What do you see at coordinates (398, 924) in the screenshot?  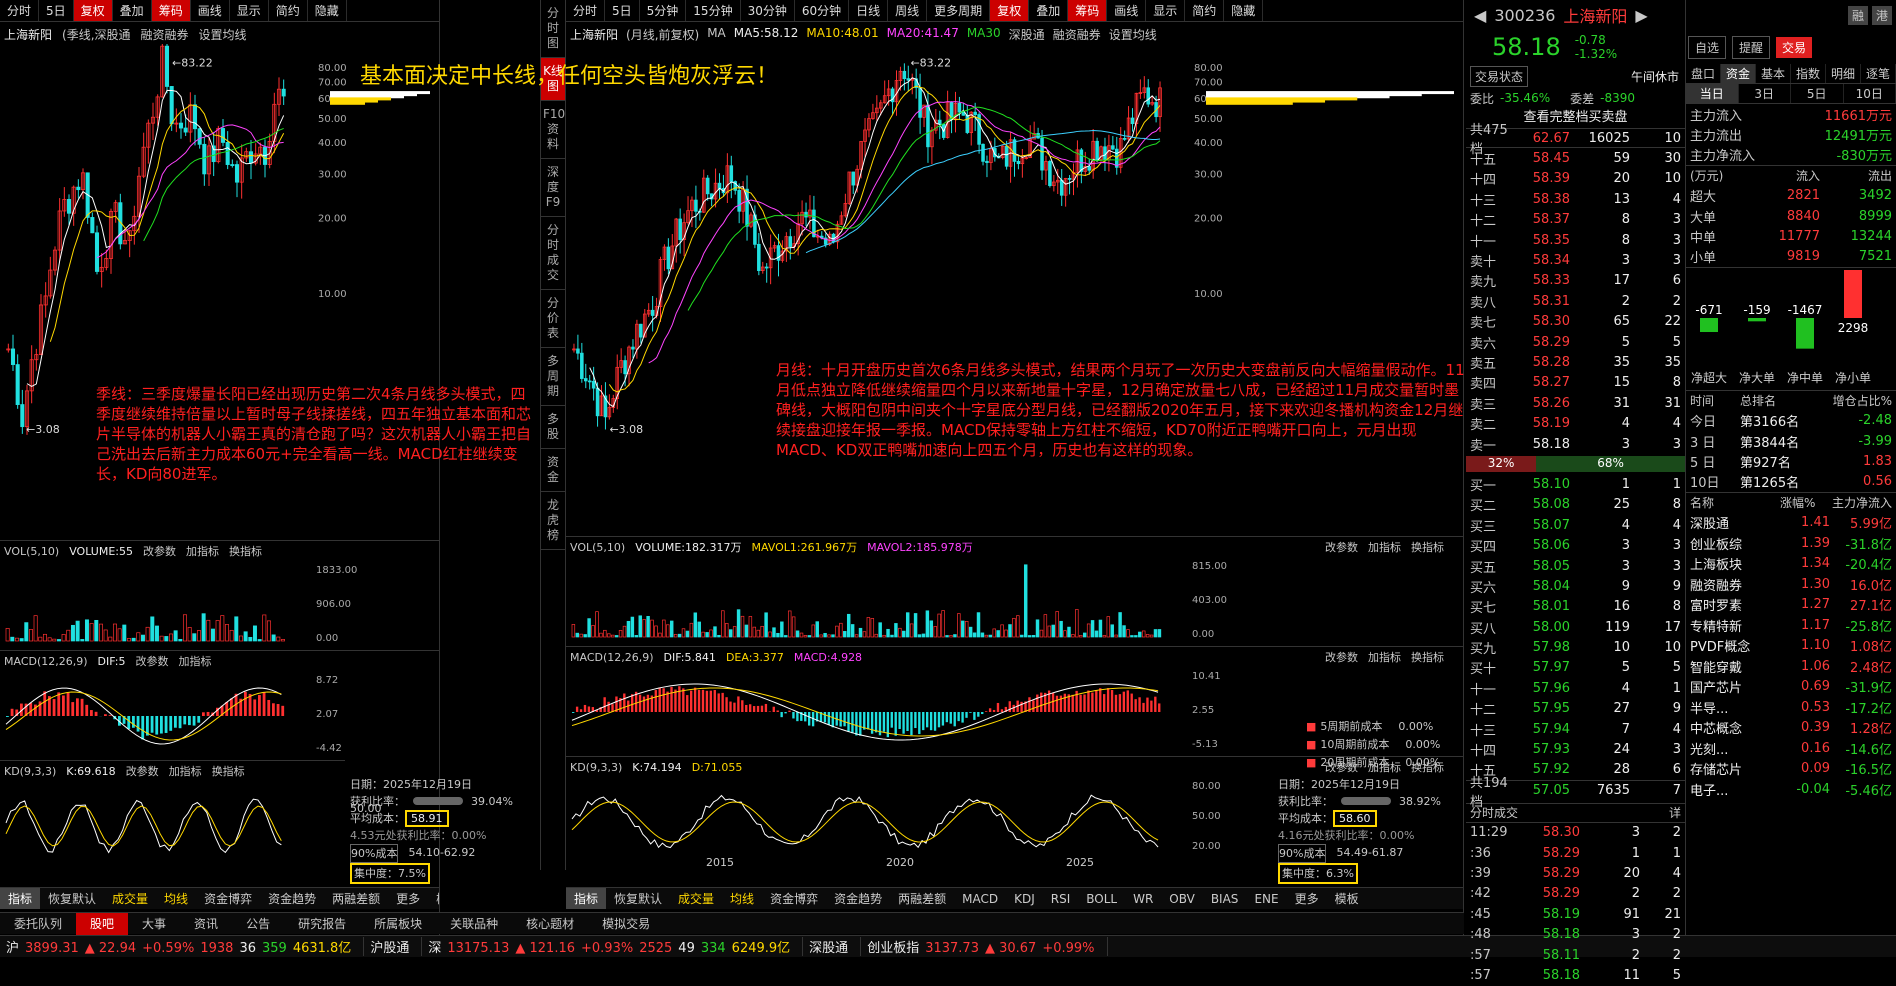 I see `info-tab-7: 所属板块` at bounding box center [398, 924].